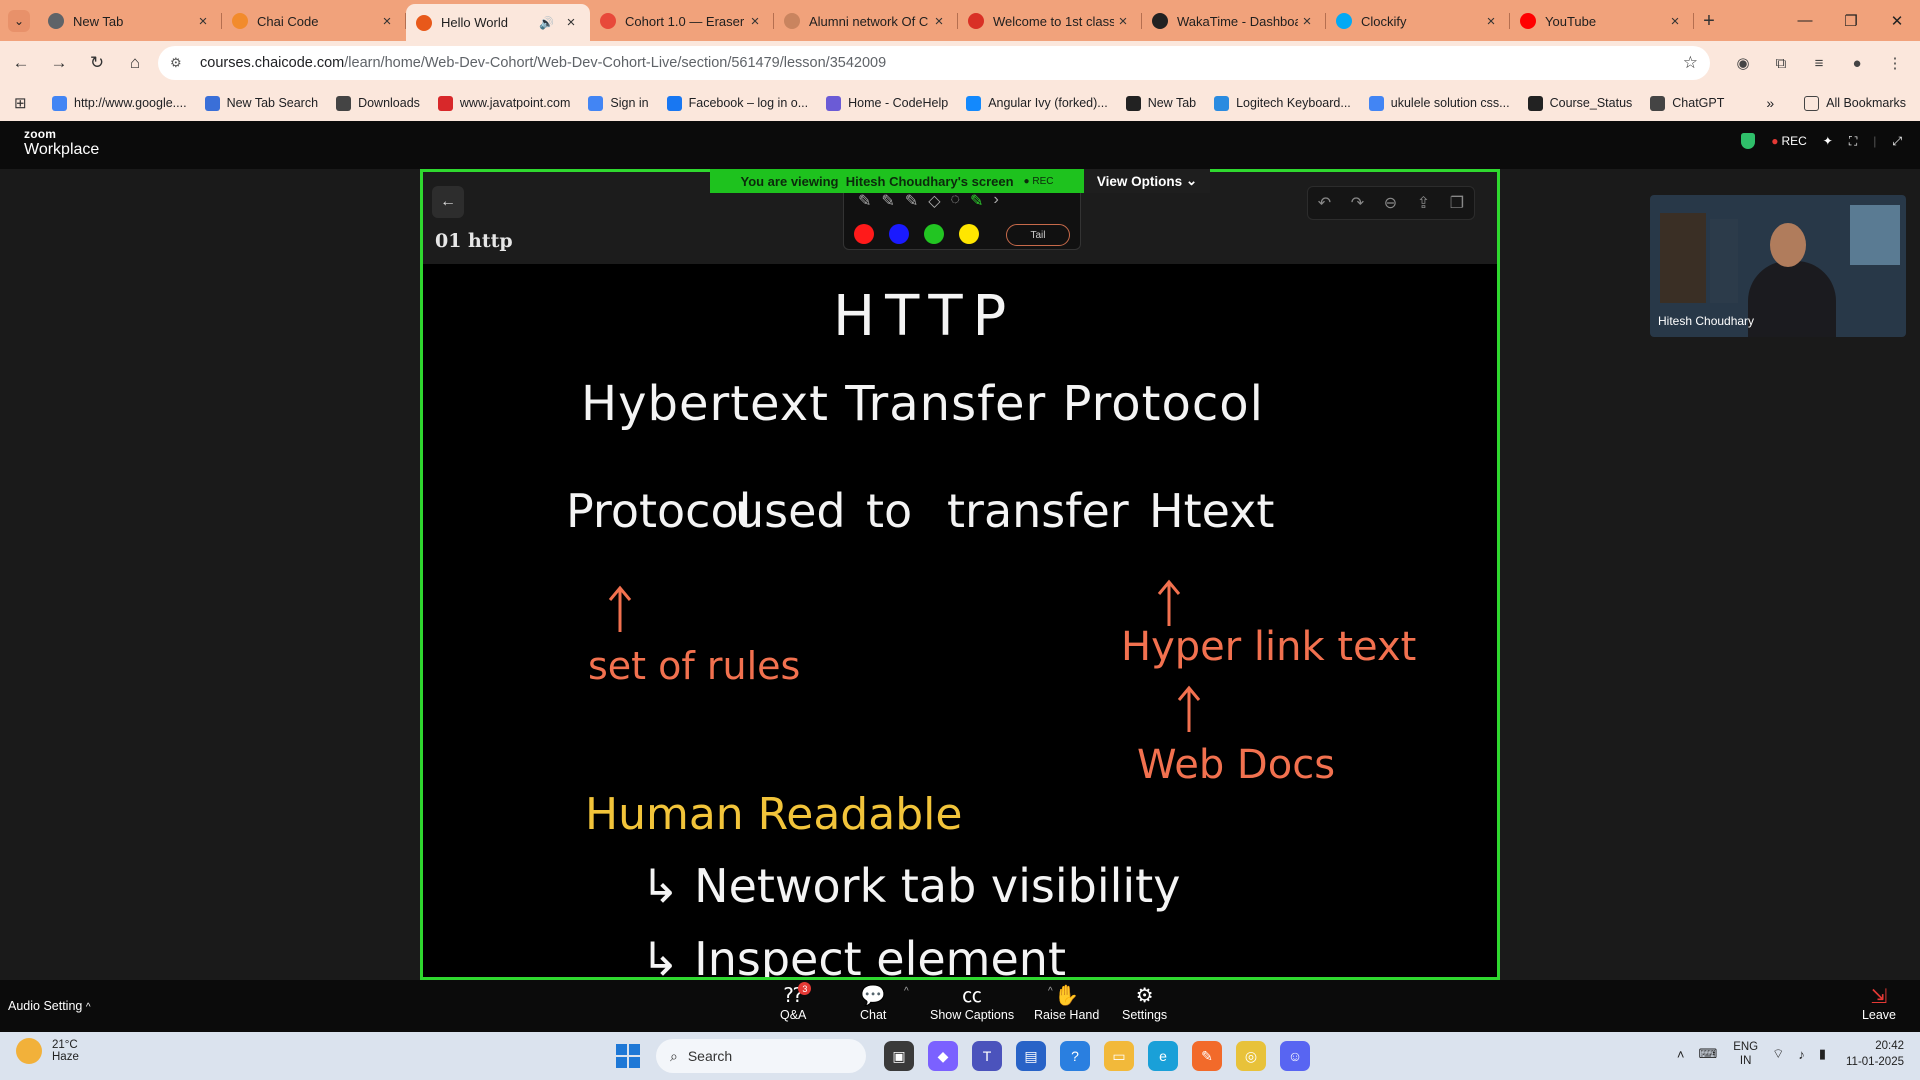 The image size is (1920, 1080). What do you see at coordinates (1707, 1054) in the screenshot?
I see `keyboard-icon: ⌨` at bounding box center [1707, 1054].